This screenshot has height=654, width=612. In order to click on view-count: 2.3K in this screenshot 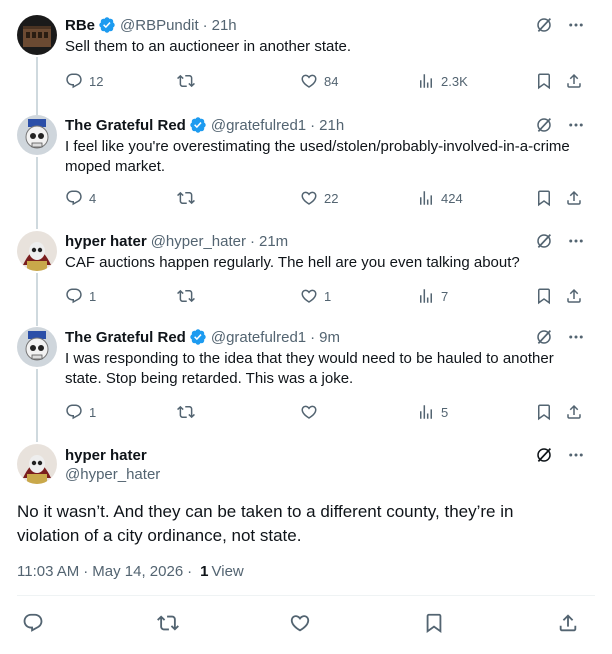, I will do `click(454, 81)`.